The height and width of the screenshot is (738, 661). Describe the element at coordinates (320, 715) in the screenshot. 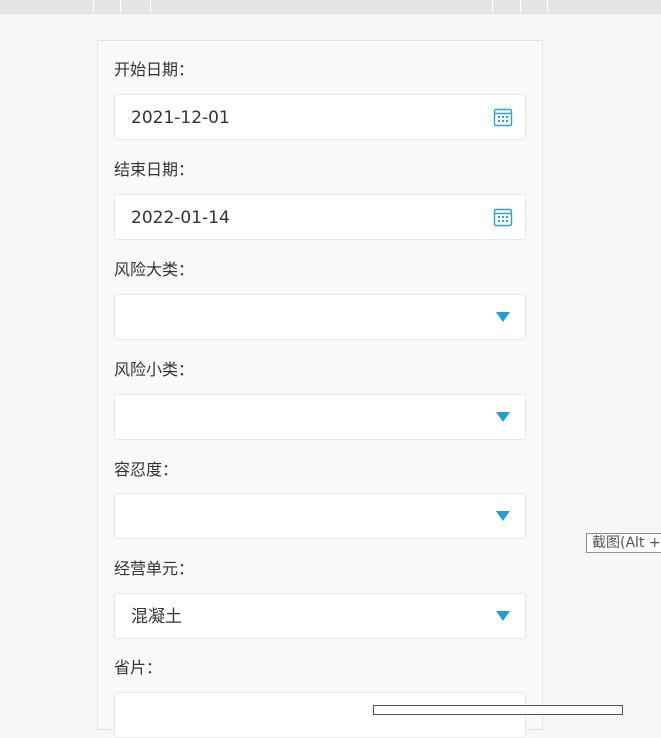

I see `province-region-select` at that location.